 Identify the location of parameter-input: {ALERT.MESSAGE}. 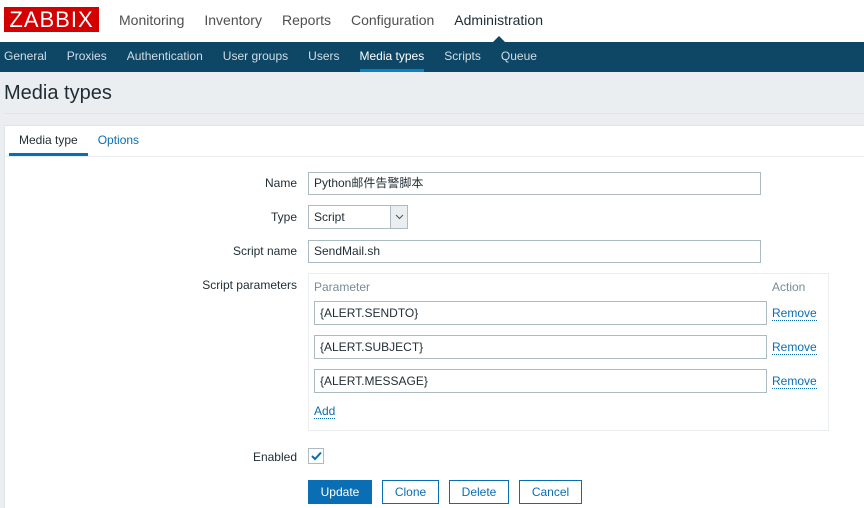
(540, 381).